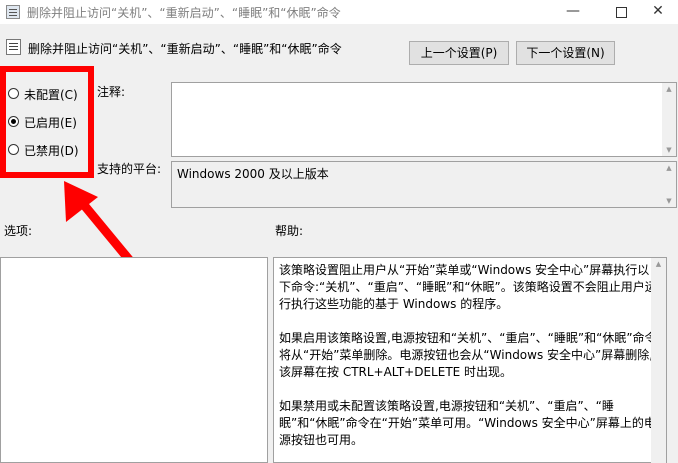  Describe the element at coordinates (111, 92) in the screenshot. I see `comment-label: 注释:` at that location.